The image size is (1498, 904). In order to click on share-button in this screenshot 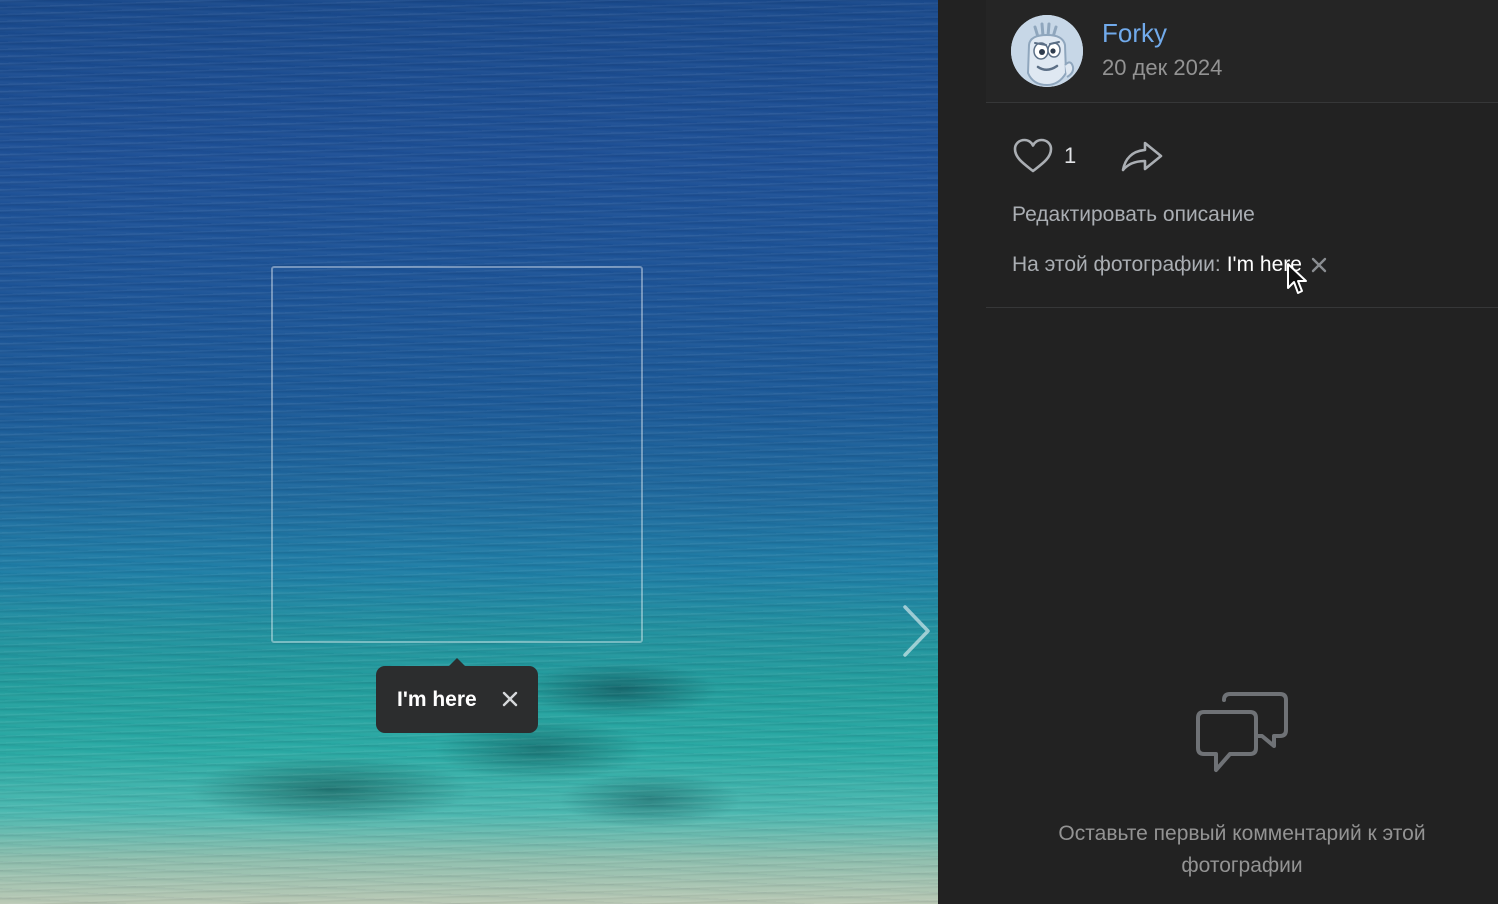, I will do `click(1142, 156)`.